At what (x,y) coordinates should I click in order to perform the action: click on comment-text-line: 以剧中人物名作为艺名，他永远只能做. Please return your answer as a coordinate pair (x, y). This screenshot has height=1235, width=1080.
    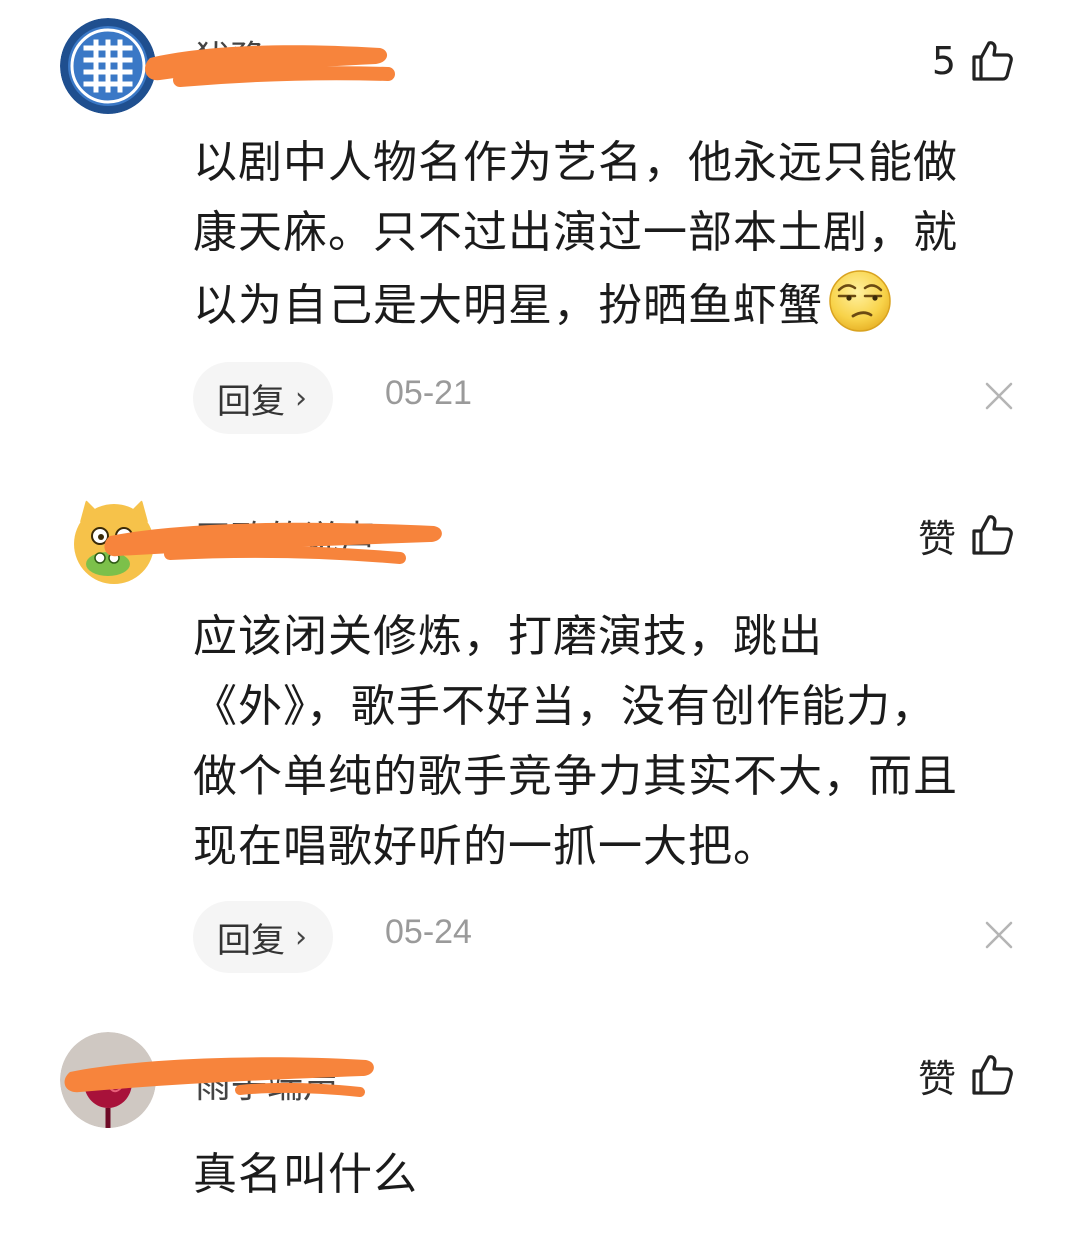
    Looking at the image, I should click on (575, 162).